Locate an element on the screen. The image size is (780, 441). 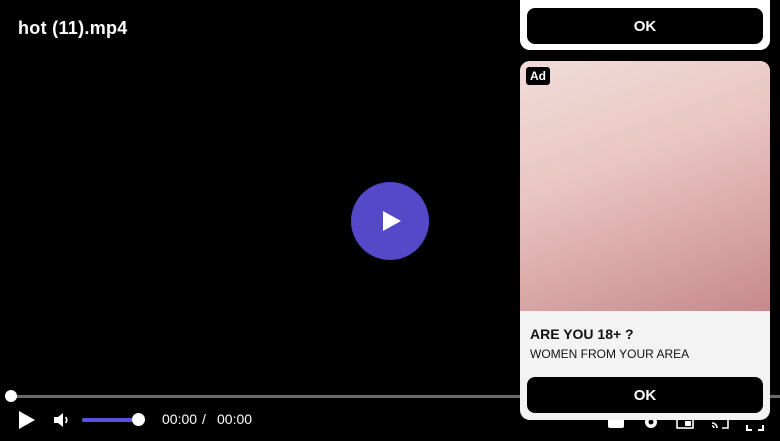
ad-headline: ARE YOU 18+ ? is located at coordinates (582, 334).